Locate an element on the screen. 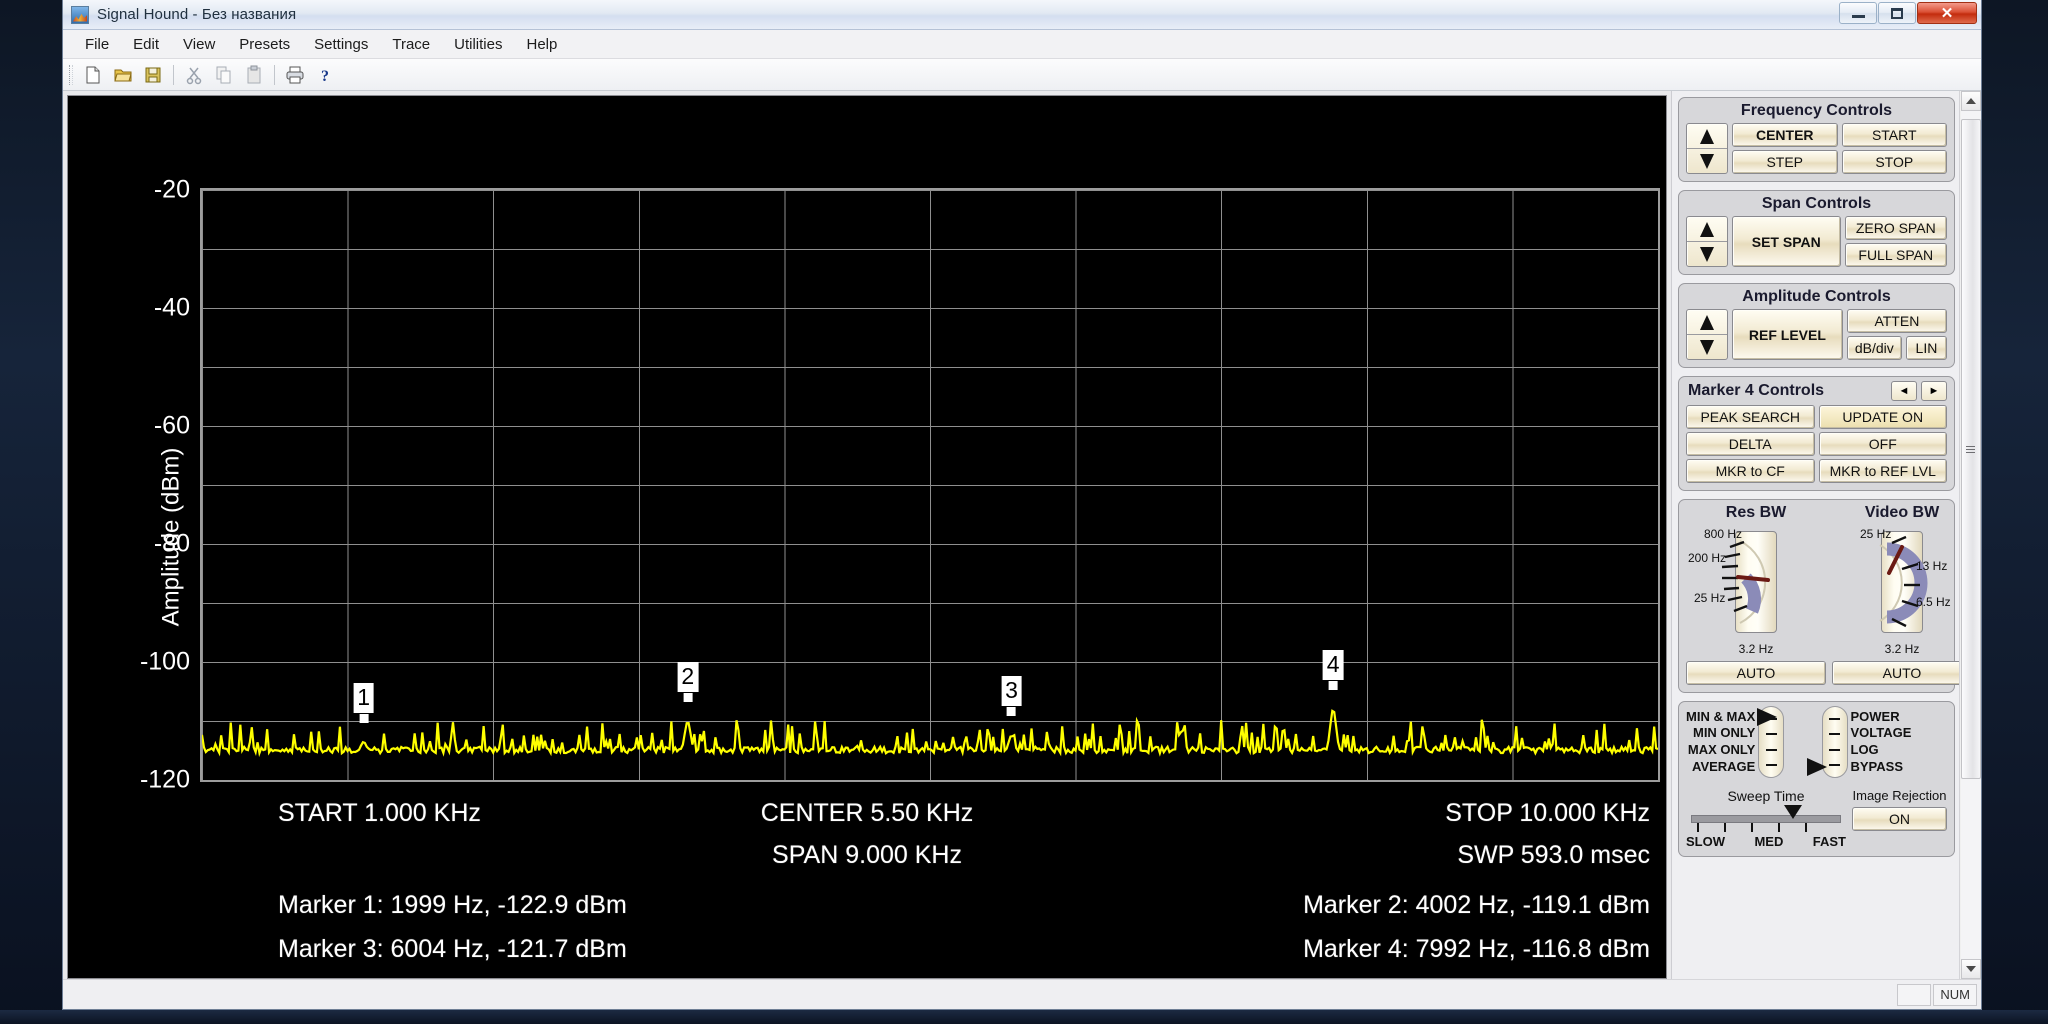 Image resolution: width=2048 pixels, height=1024 pixels. span-spinner is located at coordinates (1707, 241).